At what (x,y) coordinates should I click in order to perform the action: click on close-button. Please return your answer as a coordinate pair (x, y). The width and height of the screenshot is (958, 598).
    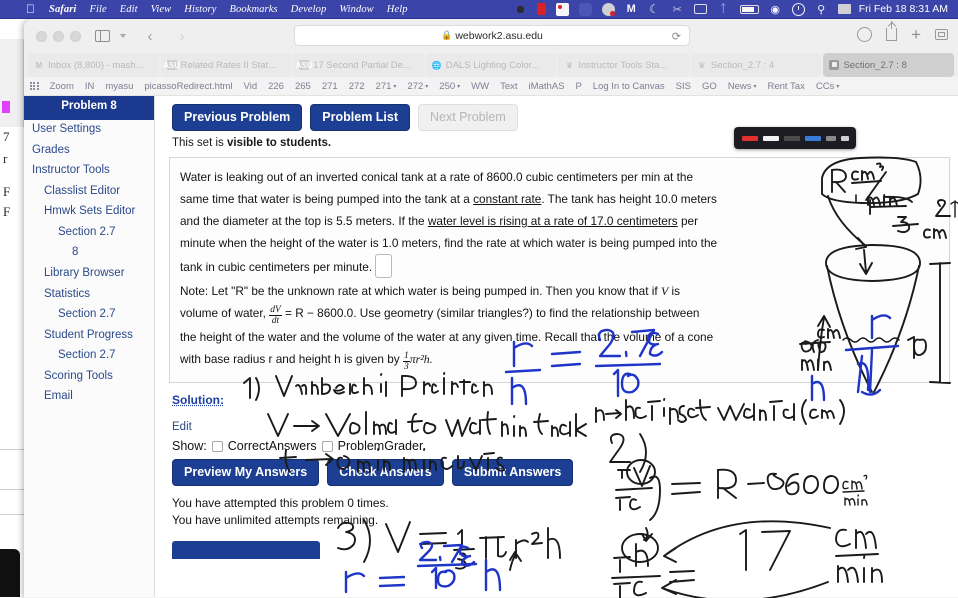
    Looking at the image, I should click on (41, 36).